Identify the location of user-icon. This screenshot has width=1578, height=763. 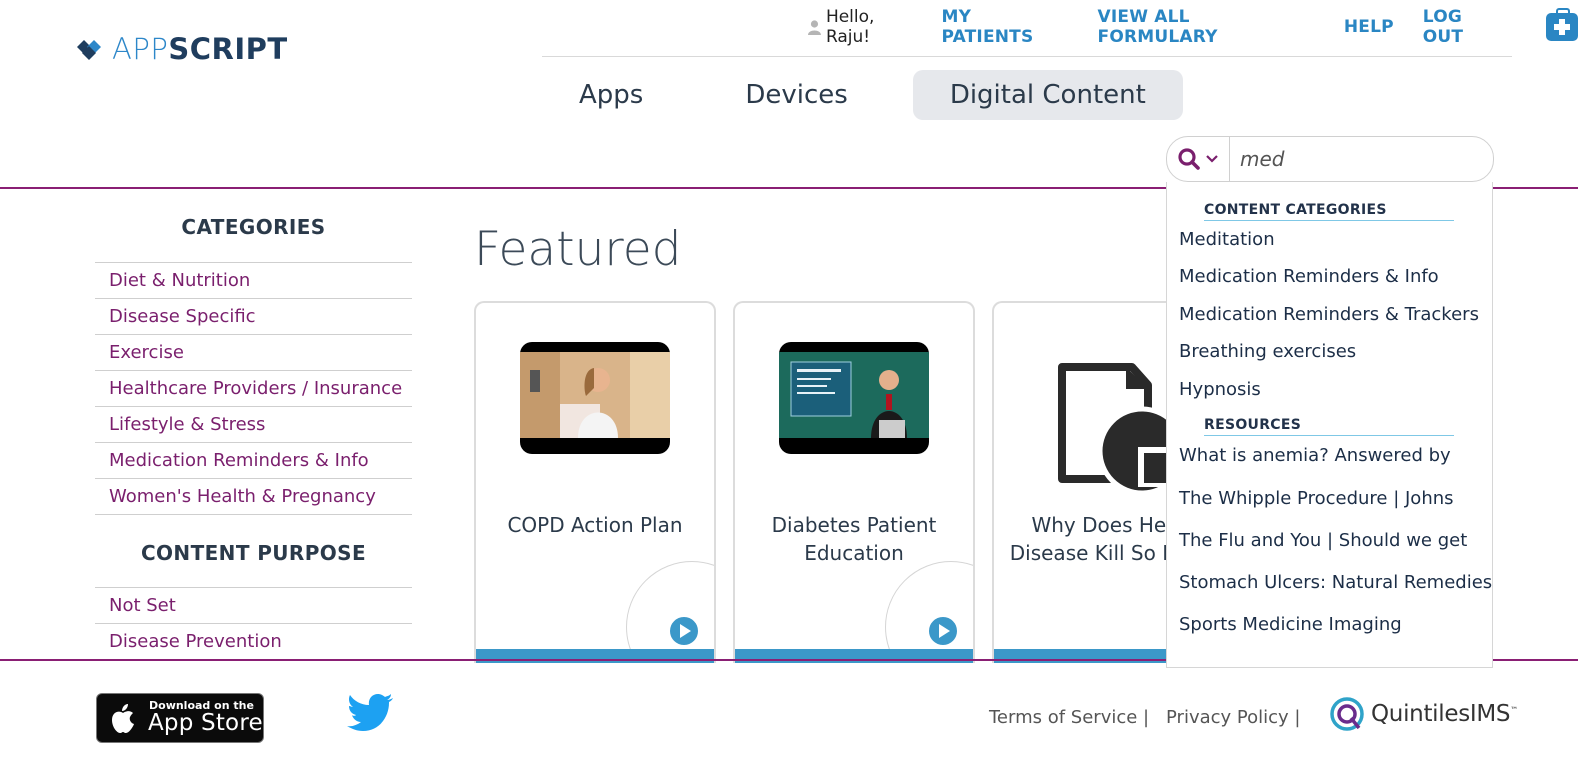
(814, 27).